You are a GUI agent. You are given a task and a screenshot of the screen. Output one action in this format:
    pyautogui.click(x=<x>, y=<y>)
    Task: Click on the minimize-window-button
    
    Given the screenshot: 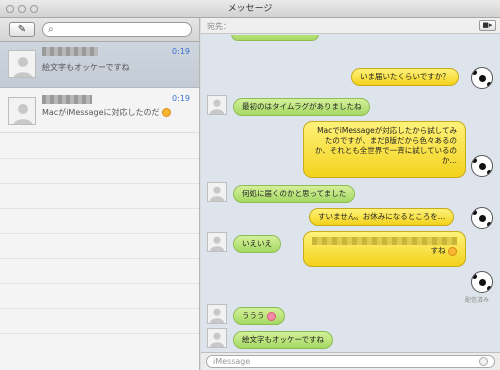 What is the action you would take?
    pyautogui.click(x=22, y=9)
    